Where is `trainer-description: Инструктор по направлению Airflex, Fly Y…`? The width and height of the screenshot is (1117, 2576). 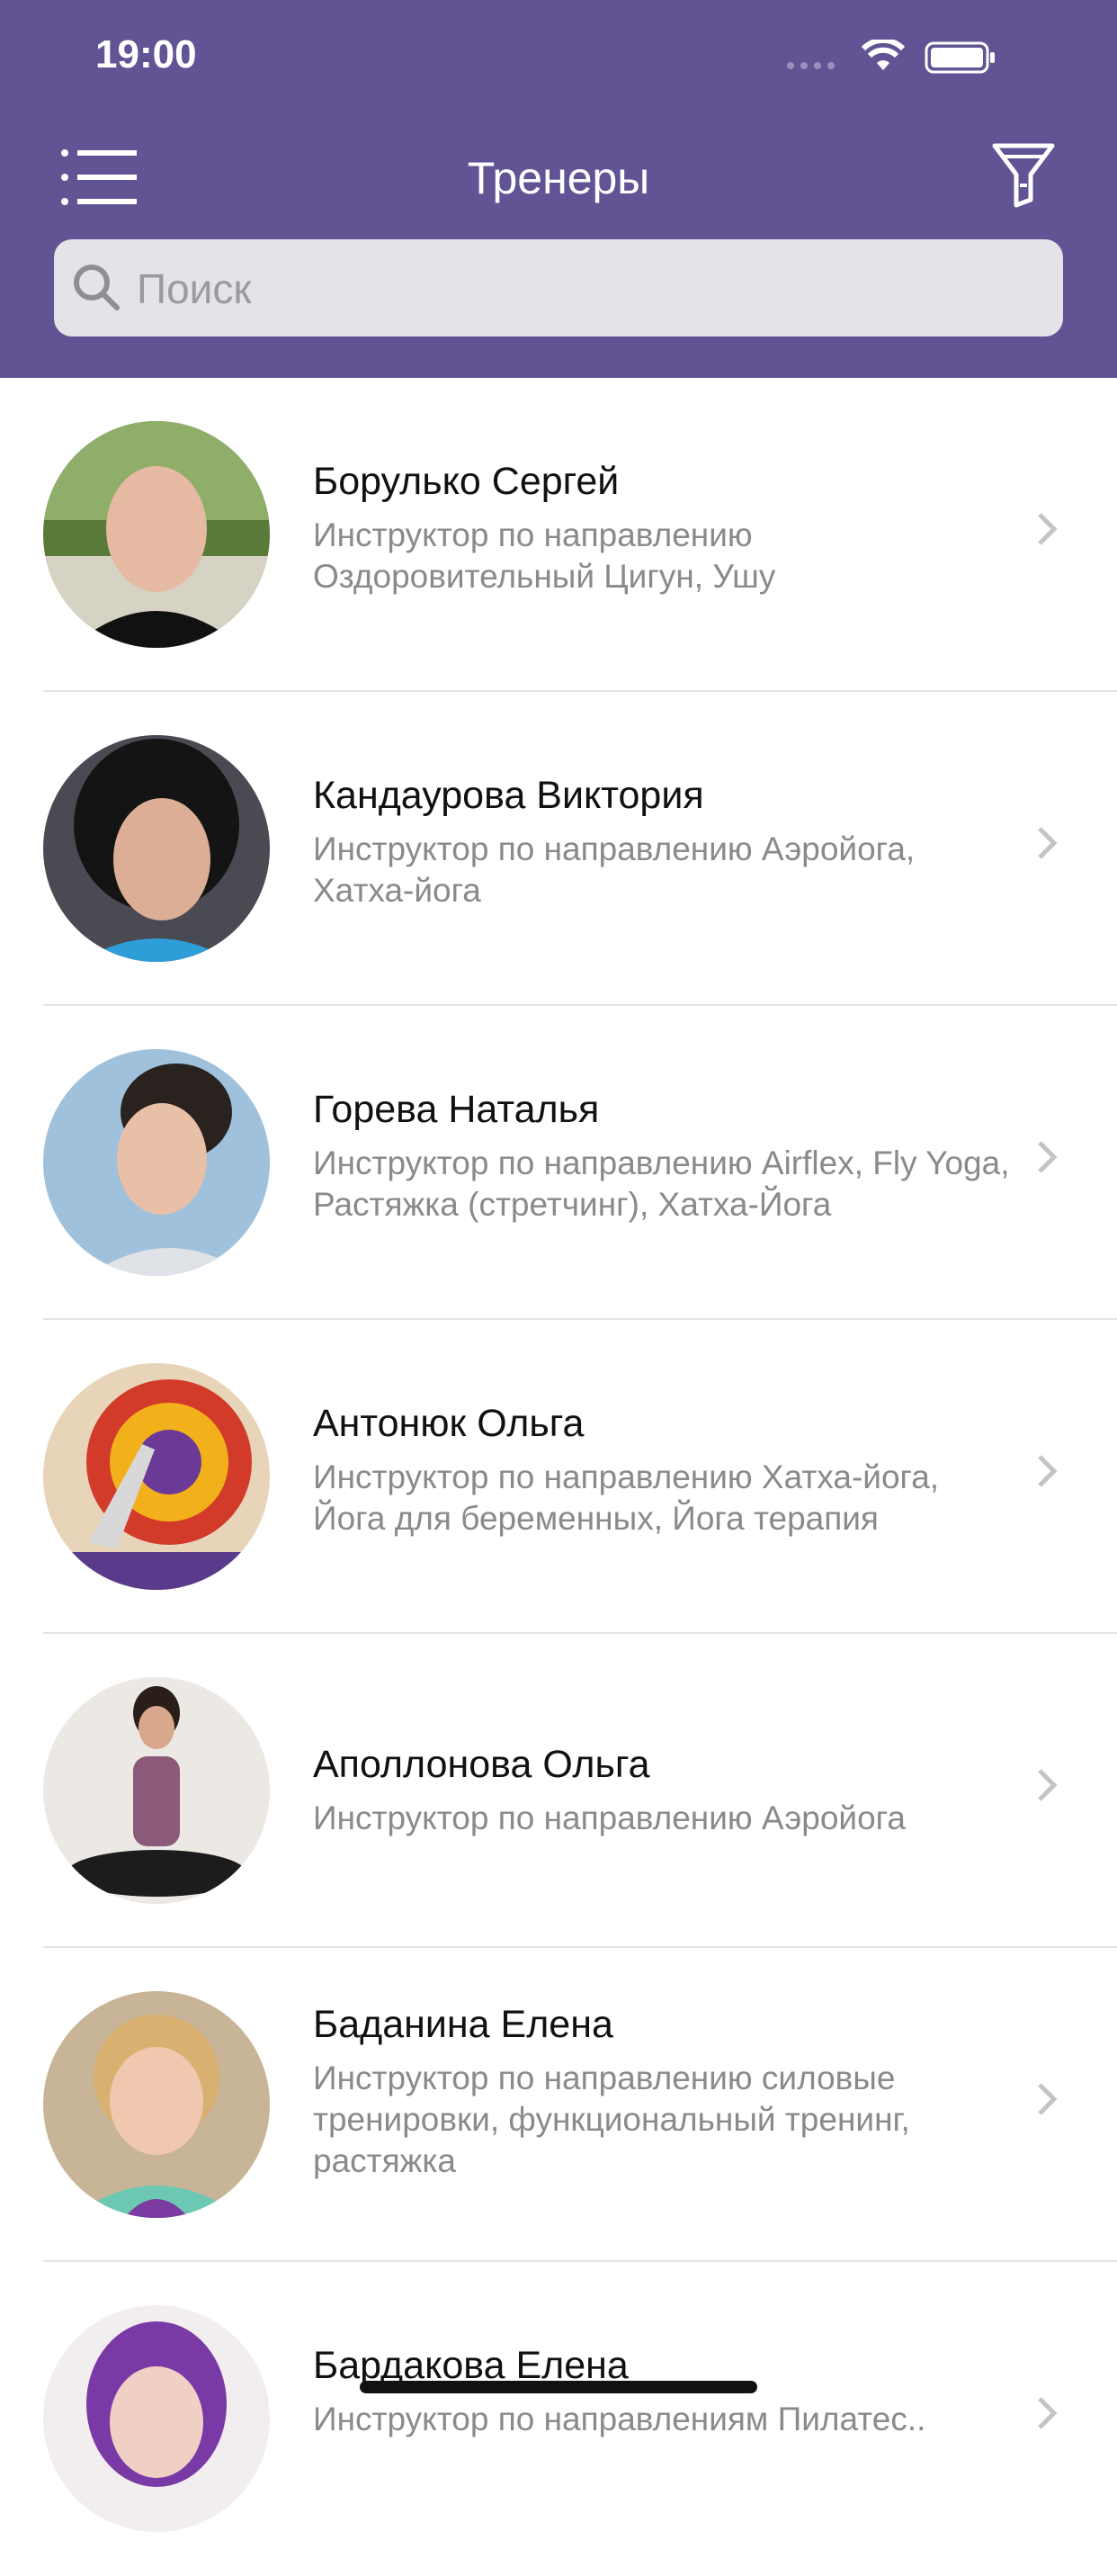 trainer-description: Инструктор по направлению Airflex, Fly Y… is located at coordinates (661, 1184).